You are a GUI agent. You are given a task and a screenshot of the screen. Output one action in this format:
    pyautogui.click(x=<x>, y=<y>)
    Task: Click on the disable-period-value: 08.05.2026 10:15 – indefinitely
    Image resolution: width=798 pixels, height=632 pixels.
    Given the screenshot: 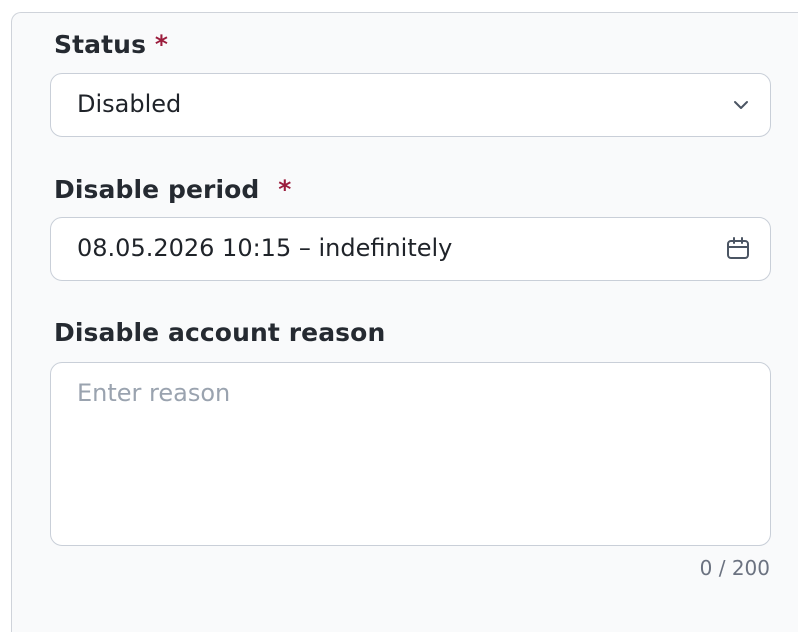 What is the action you would take?
    pyautogui.click(x=265, y=248)
    